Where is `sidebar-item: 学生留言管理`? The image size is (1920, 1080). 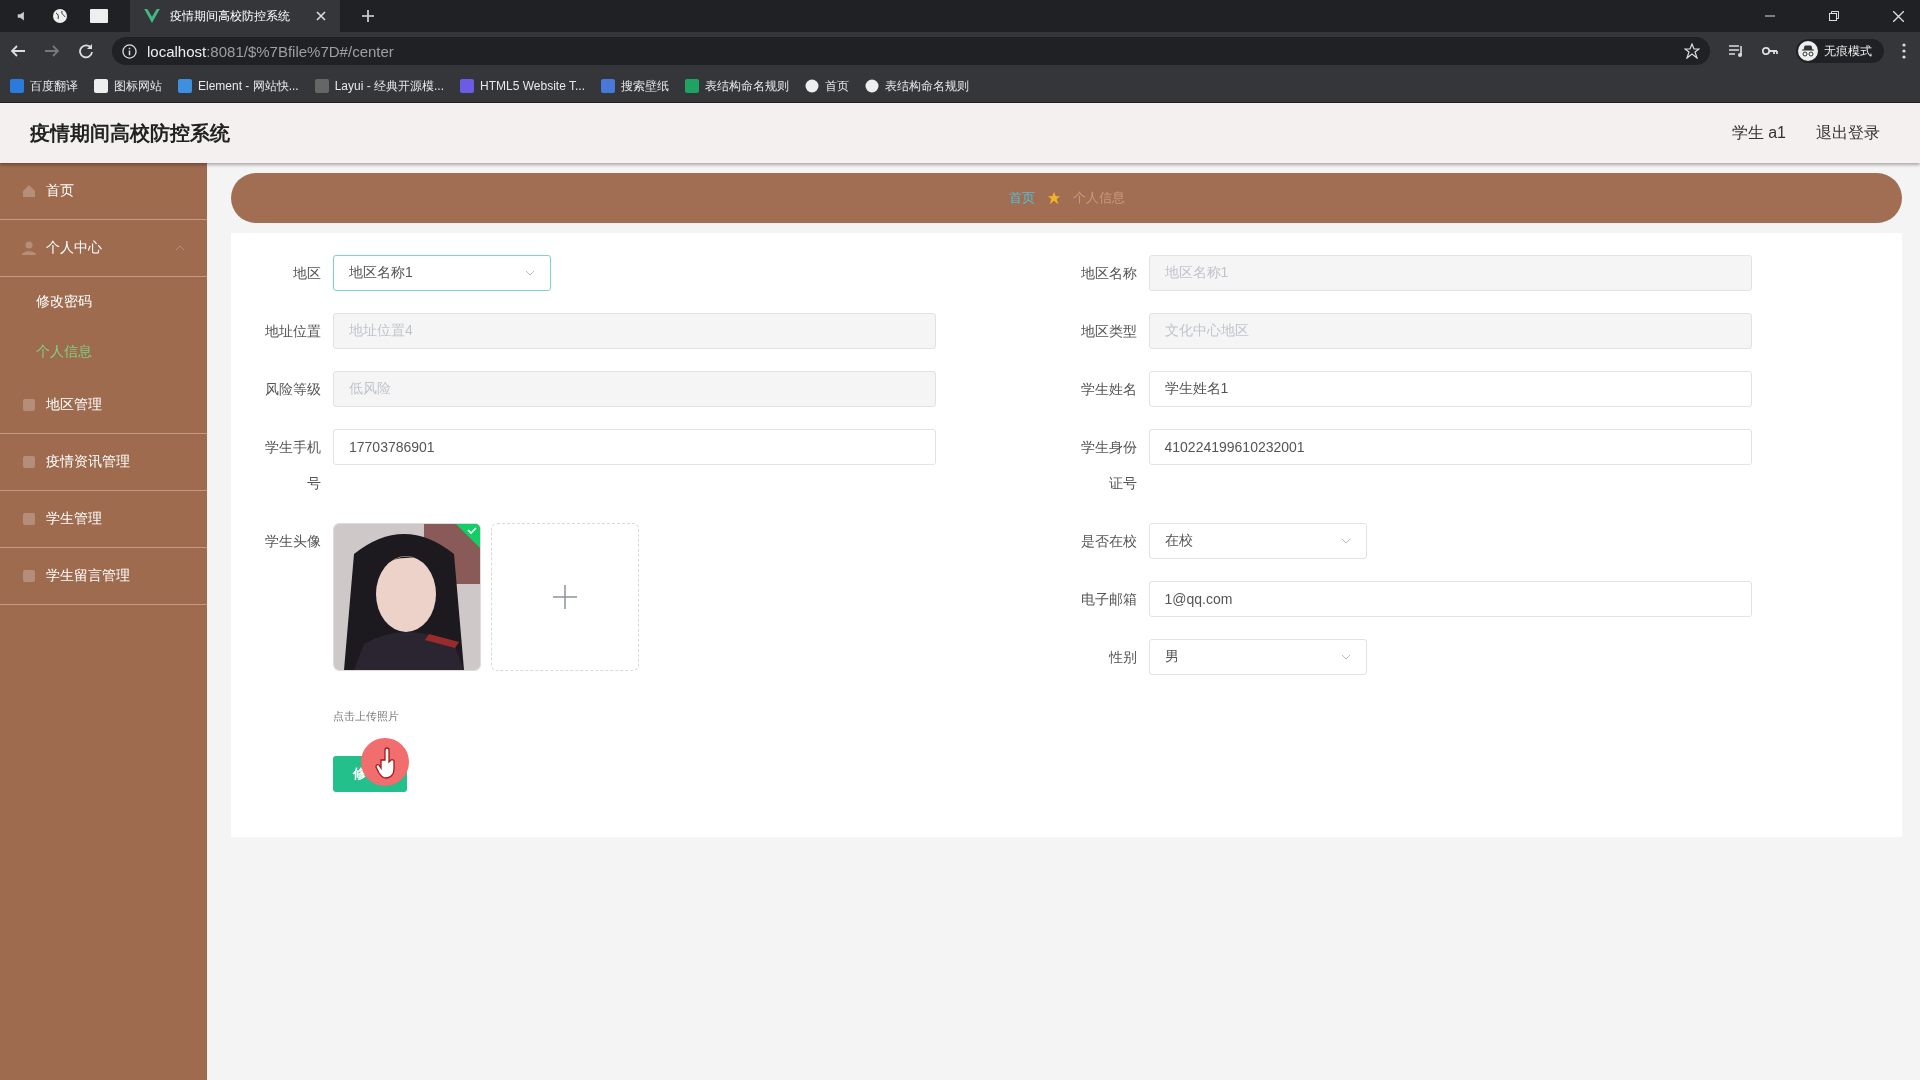 sidebar-item: 学生留言管理 is located at coordinates (103, 576).